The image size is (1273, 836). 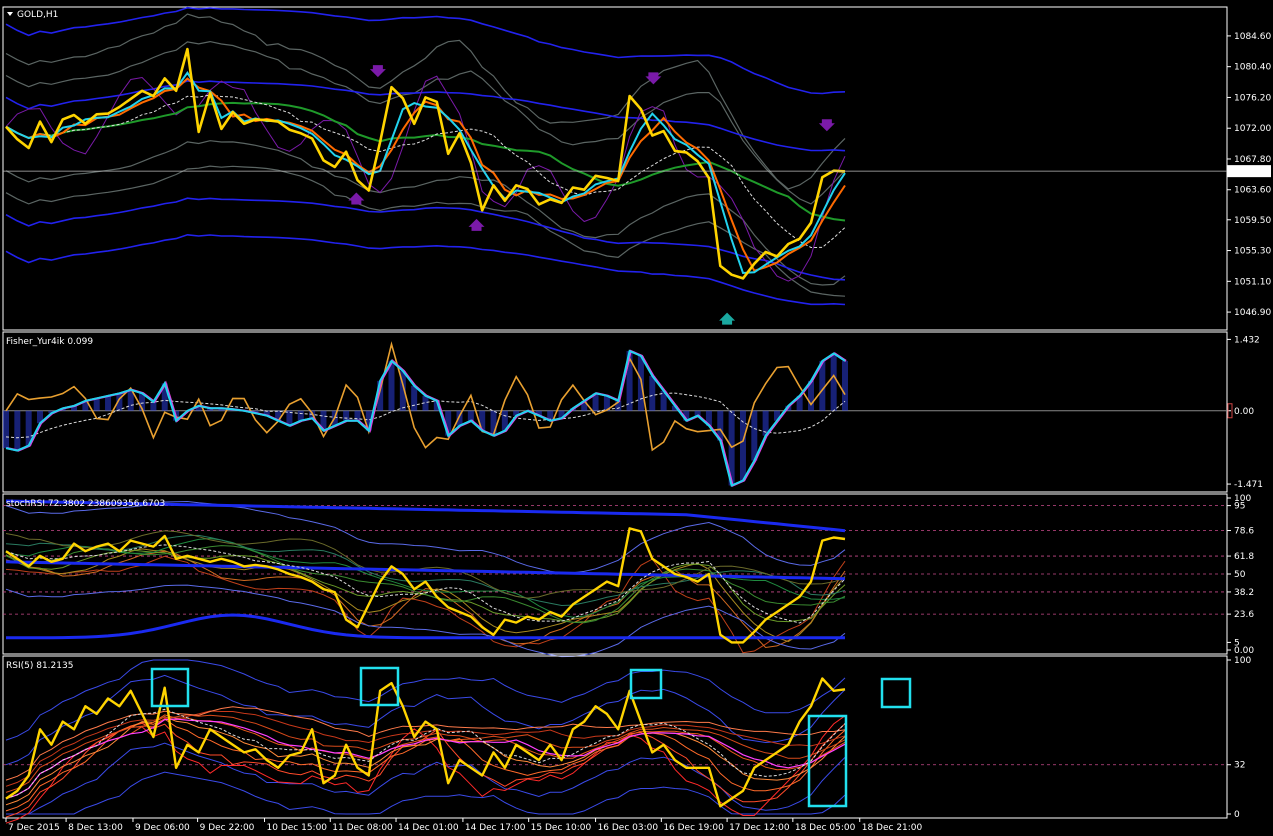 I want to click on time-tick-label: 14 Dec 17:00, so click(x=495, y=828).